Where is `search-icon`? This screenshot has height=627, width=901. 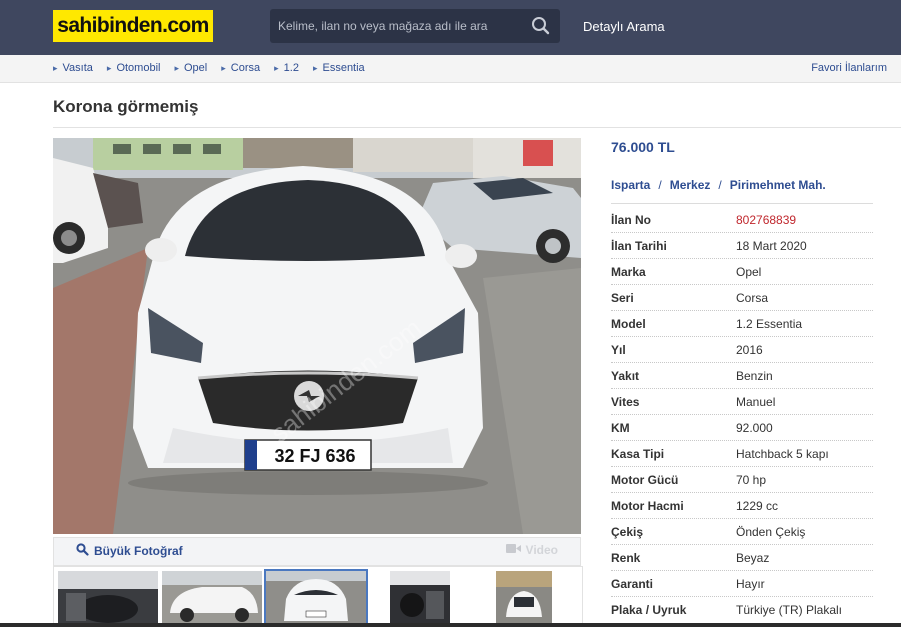 search-icon is located at coordinates (541, 26).